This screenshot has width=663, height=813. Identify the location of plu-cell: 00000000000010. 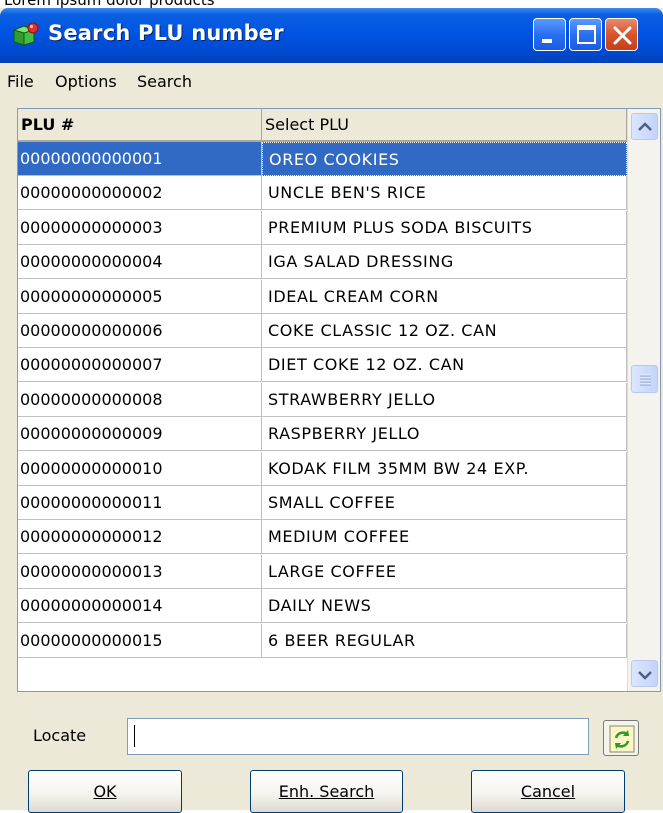
(140, 468).